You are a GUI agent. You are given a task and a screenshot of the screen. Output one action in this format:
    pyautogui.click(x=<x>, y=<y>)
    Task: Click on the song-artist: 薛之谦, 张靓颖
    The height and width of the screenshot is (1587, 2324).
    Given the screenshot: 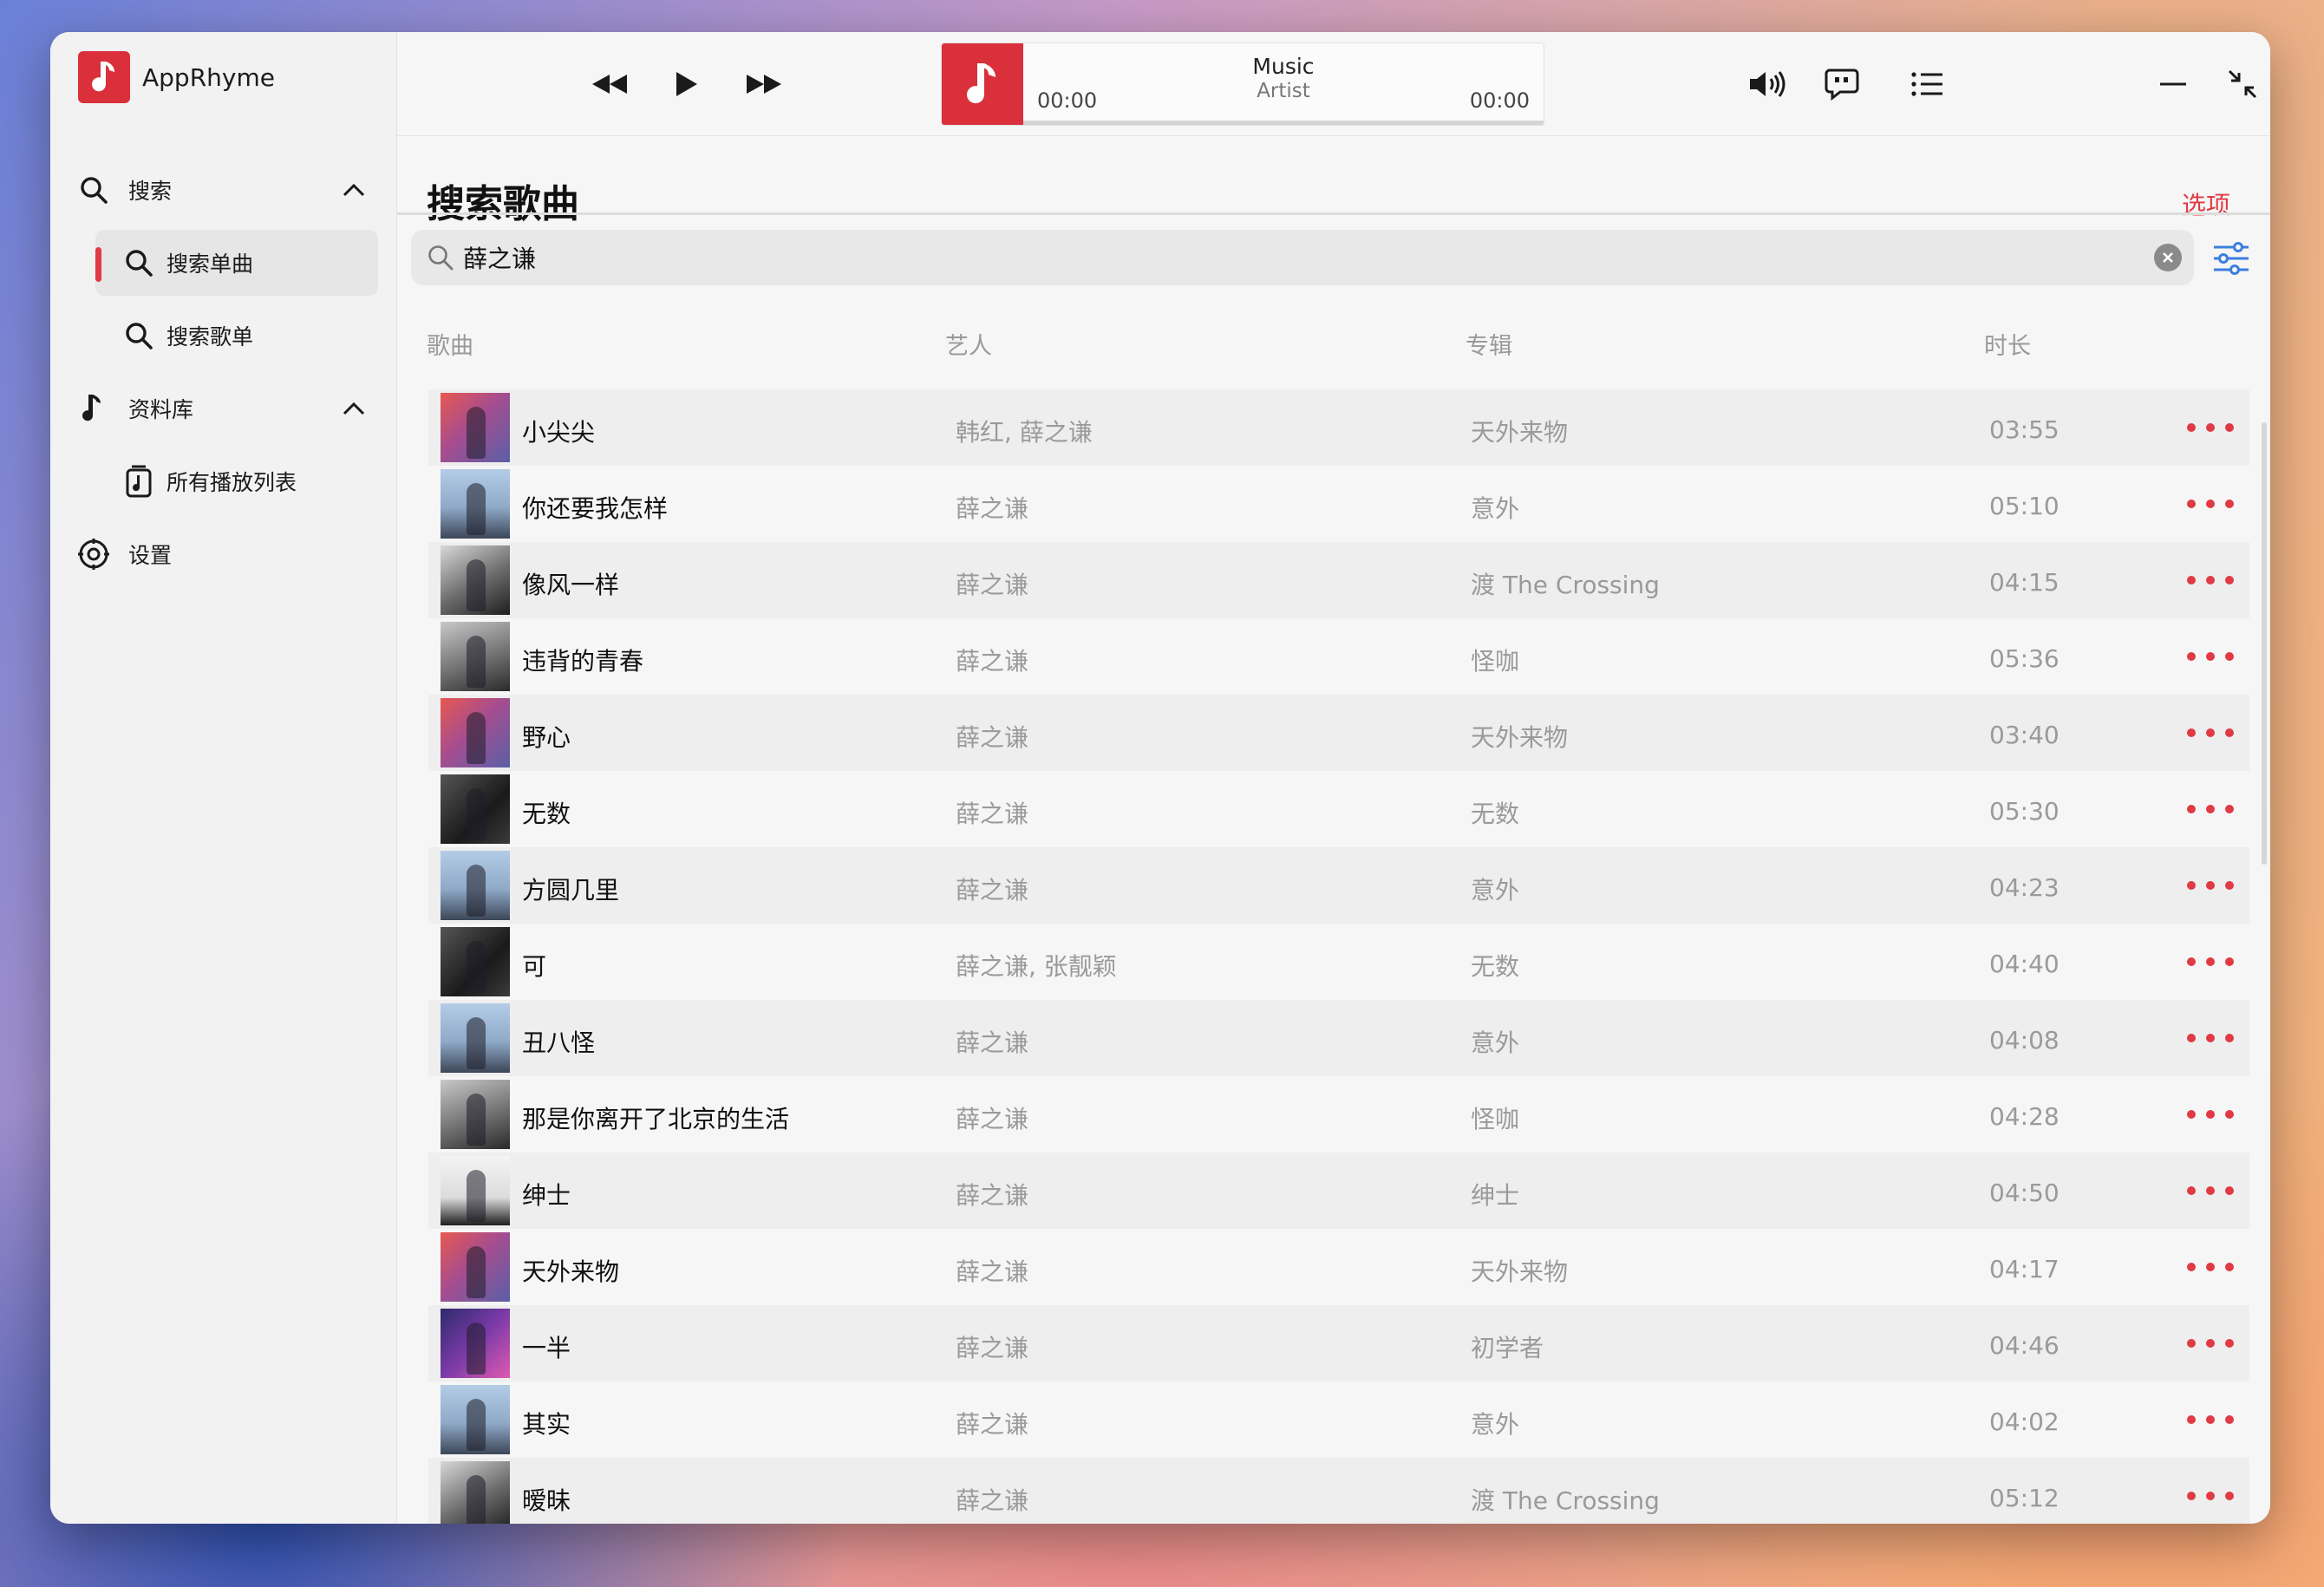 What is the action you would take?
    pyautogui.click(x=1036, y=965)
    